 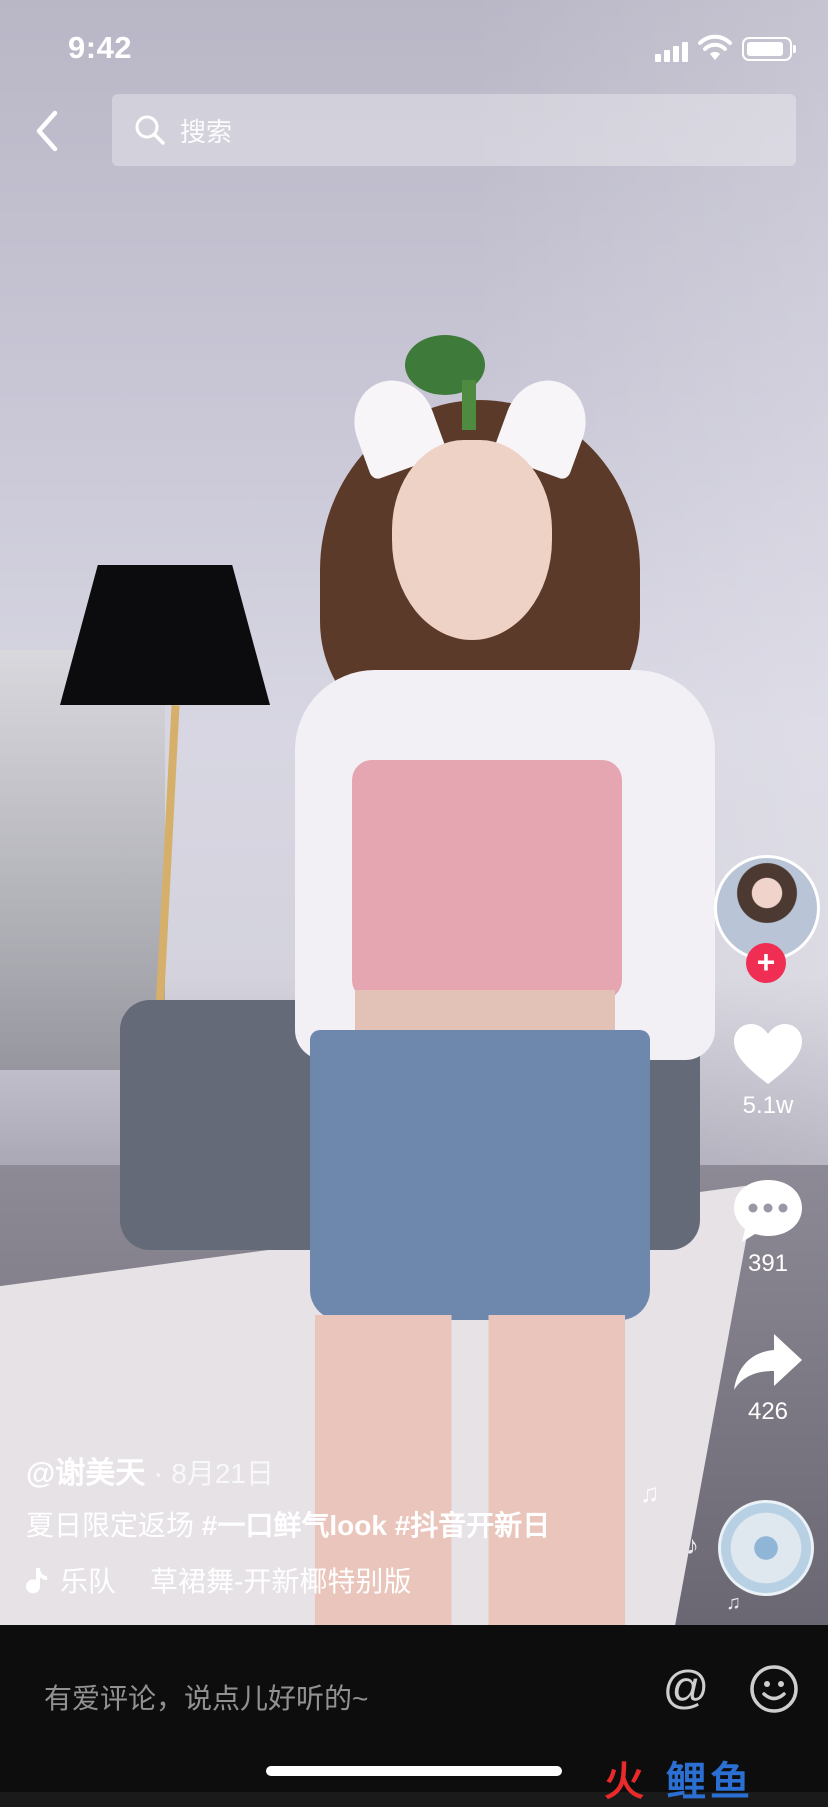 I want to click on video-lamp, so click(x=165, y=635).